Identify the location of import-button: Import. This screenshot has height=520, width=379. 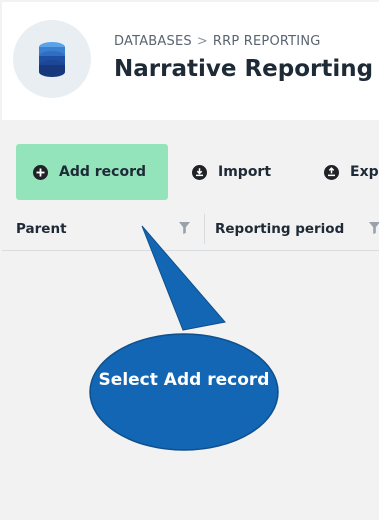
(231, 172).